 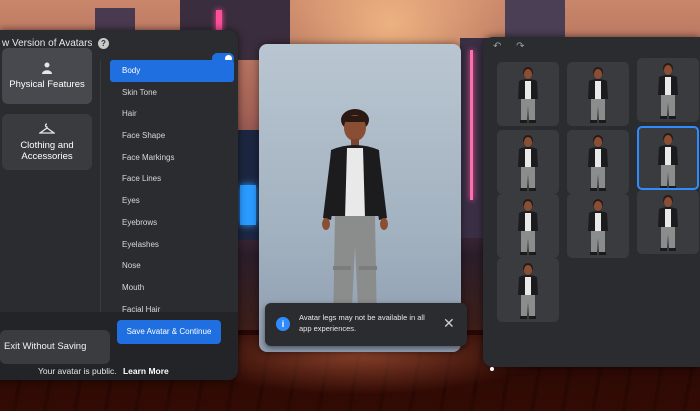 I want to click on public-text: Your avatar is public., so click(x=77, y=371).